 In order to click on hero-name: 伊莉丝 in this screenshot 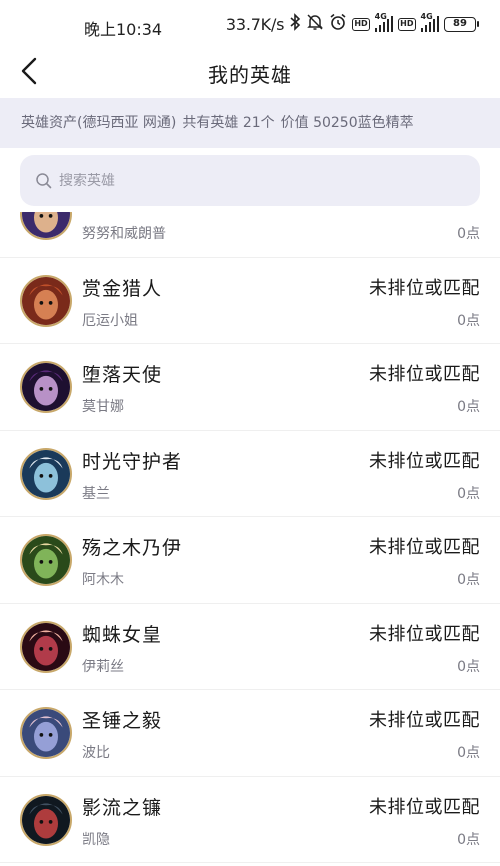, I will do `click(103, 666)`.